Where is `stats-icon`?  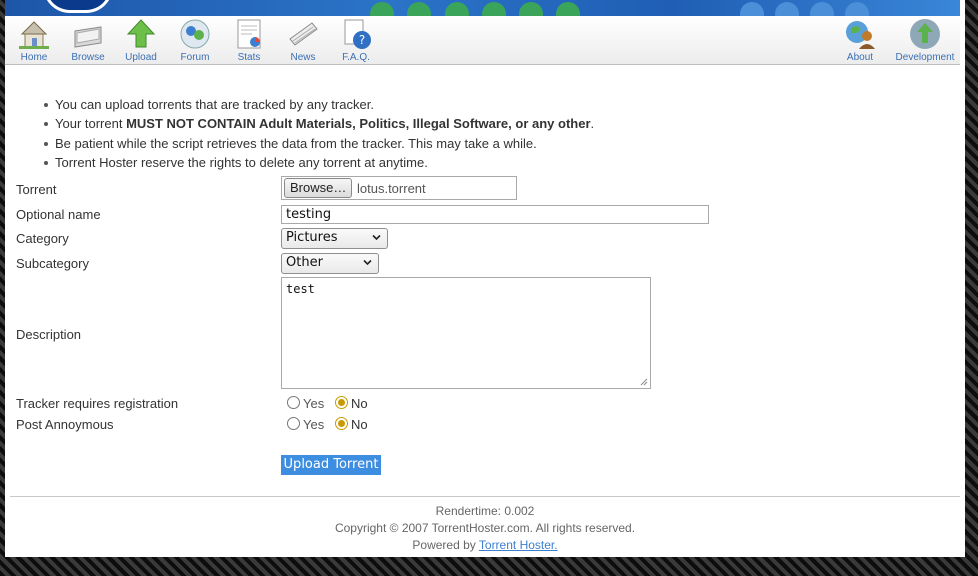
stats-icon is located at coordinates (249, 34).